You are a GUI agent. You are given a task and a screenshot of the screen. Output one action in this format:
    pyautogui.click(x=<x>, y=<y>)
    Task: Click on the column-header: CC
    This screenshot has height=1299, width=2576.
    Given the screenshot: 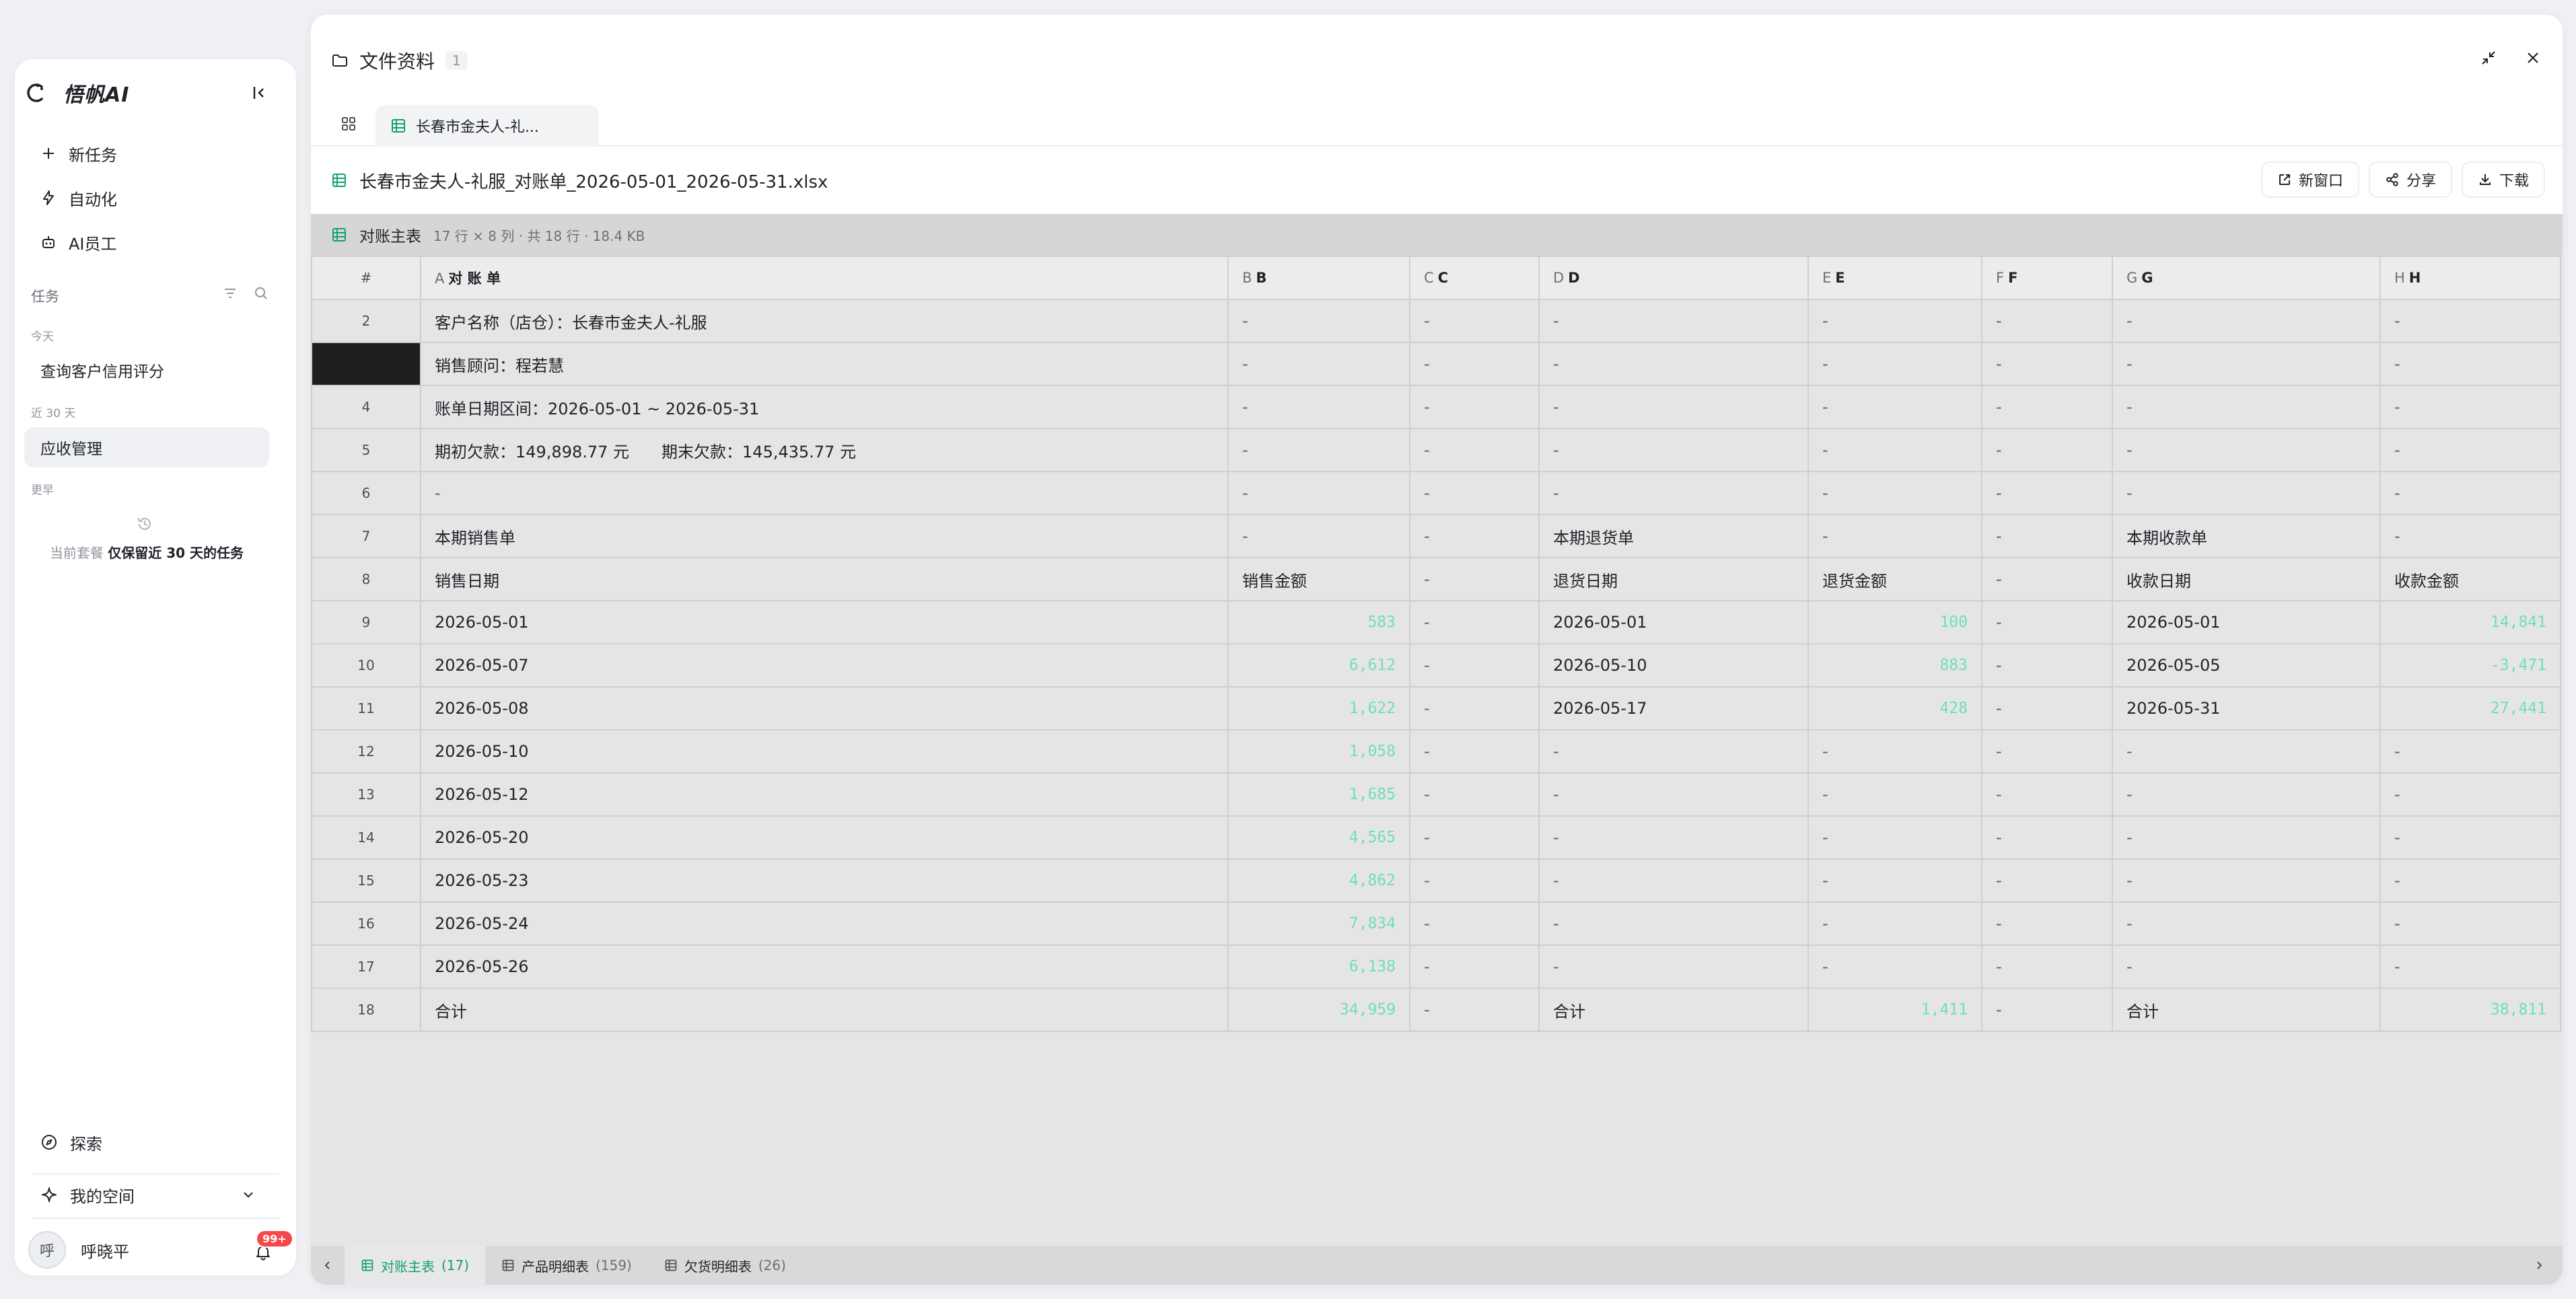 What is the action you would take?
    pyautogui.click(x=1474, y=278)
    